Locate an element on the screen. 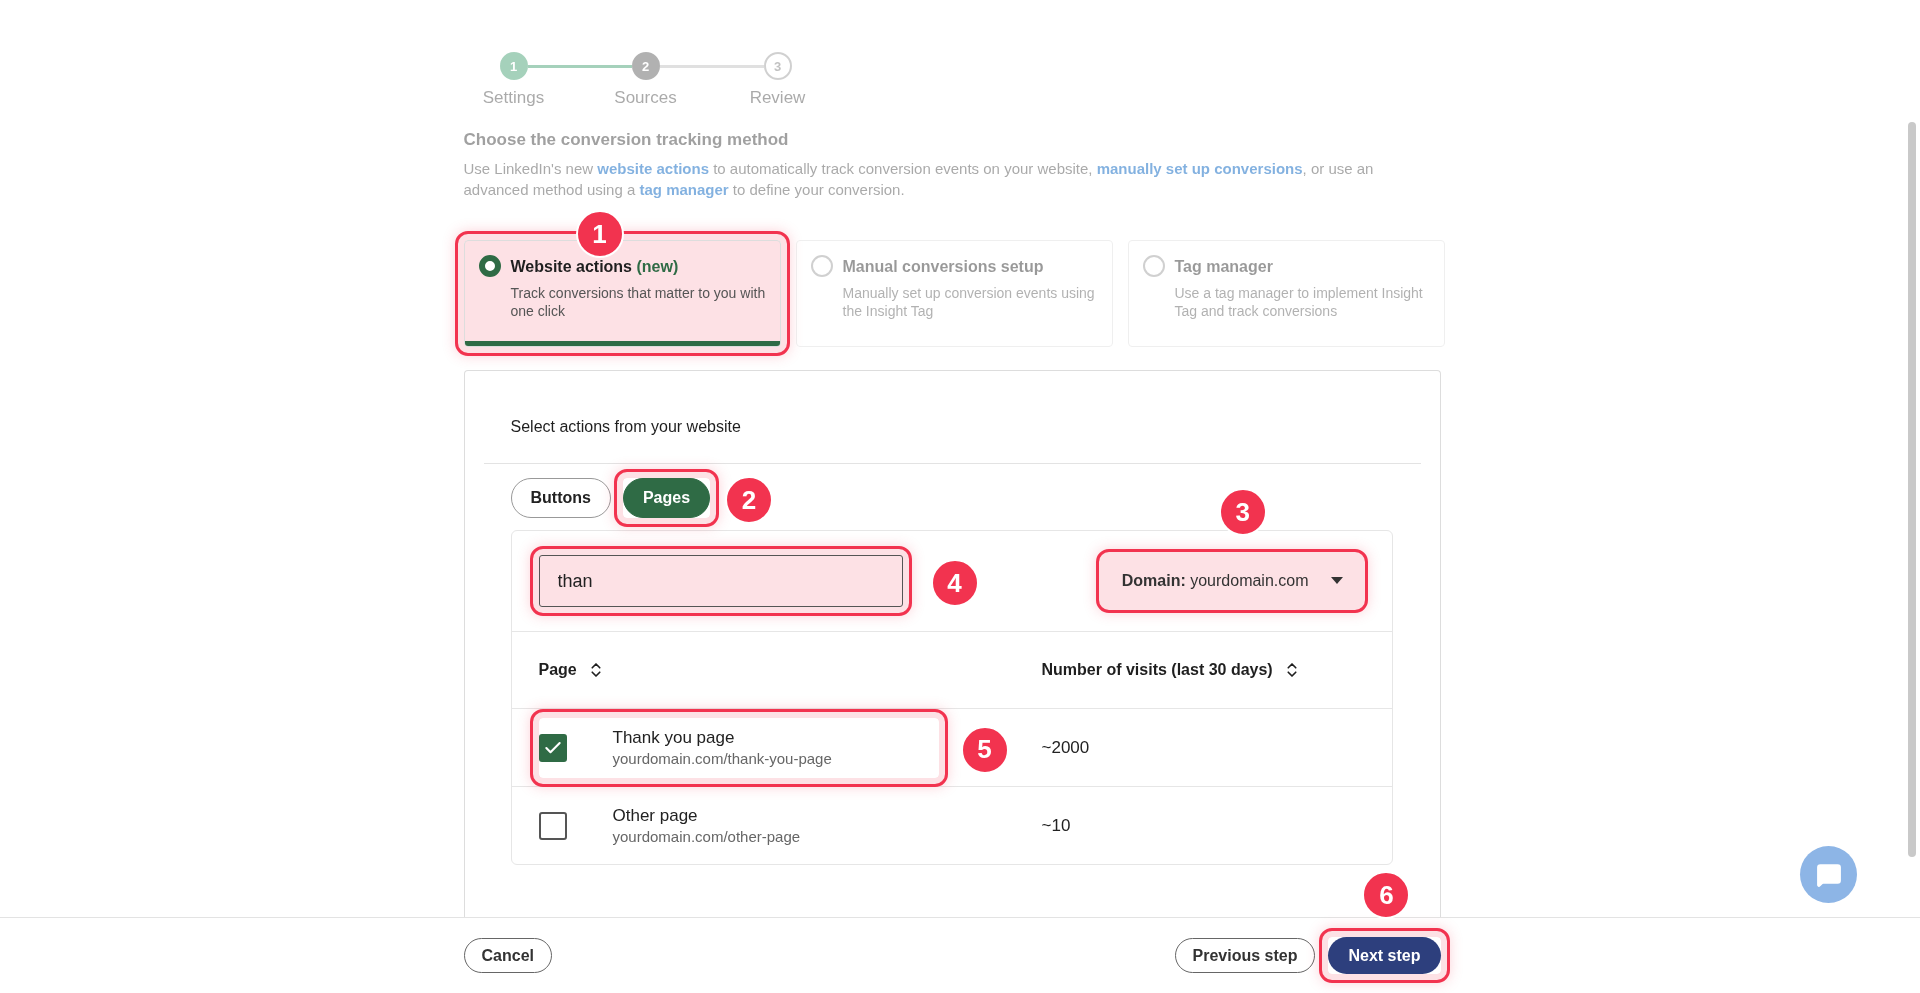 The width and height of the screenshot is (1920, 993). visit-count: ~10 is located at coordinates (1056, 825).